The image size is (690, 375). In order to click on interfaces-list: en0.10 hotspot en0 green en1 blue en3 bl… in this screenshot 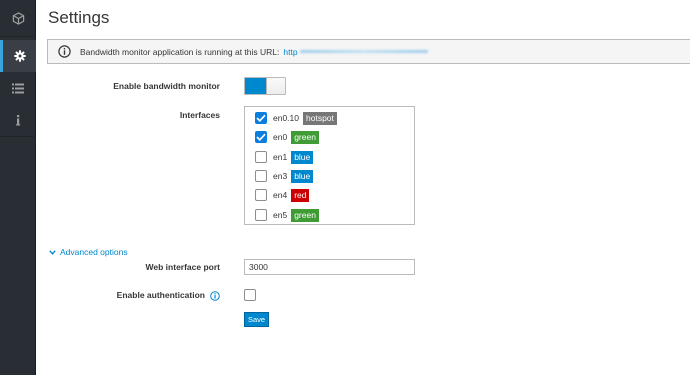, I will do `click(329, 165)`.